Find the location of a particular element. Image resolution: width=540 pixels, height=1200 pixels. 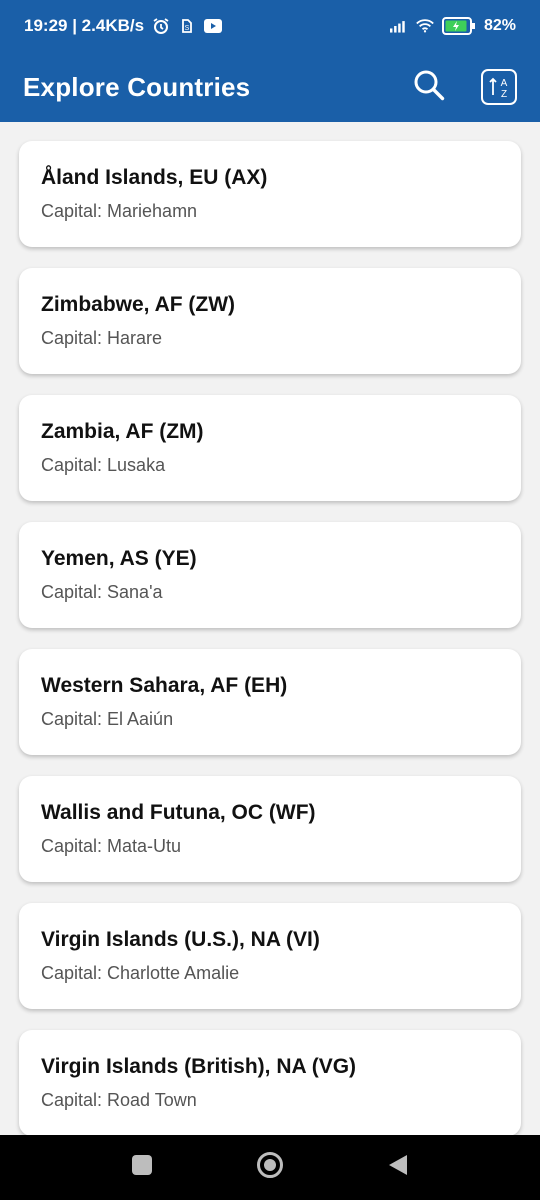

country-name: Yemen, AS (YE) is located at coordinates (119, 558).